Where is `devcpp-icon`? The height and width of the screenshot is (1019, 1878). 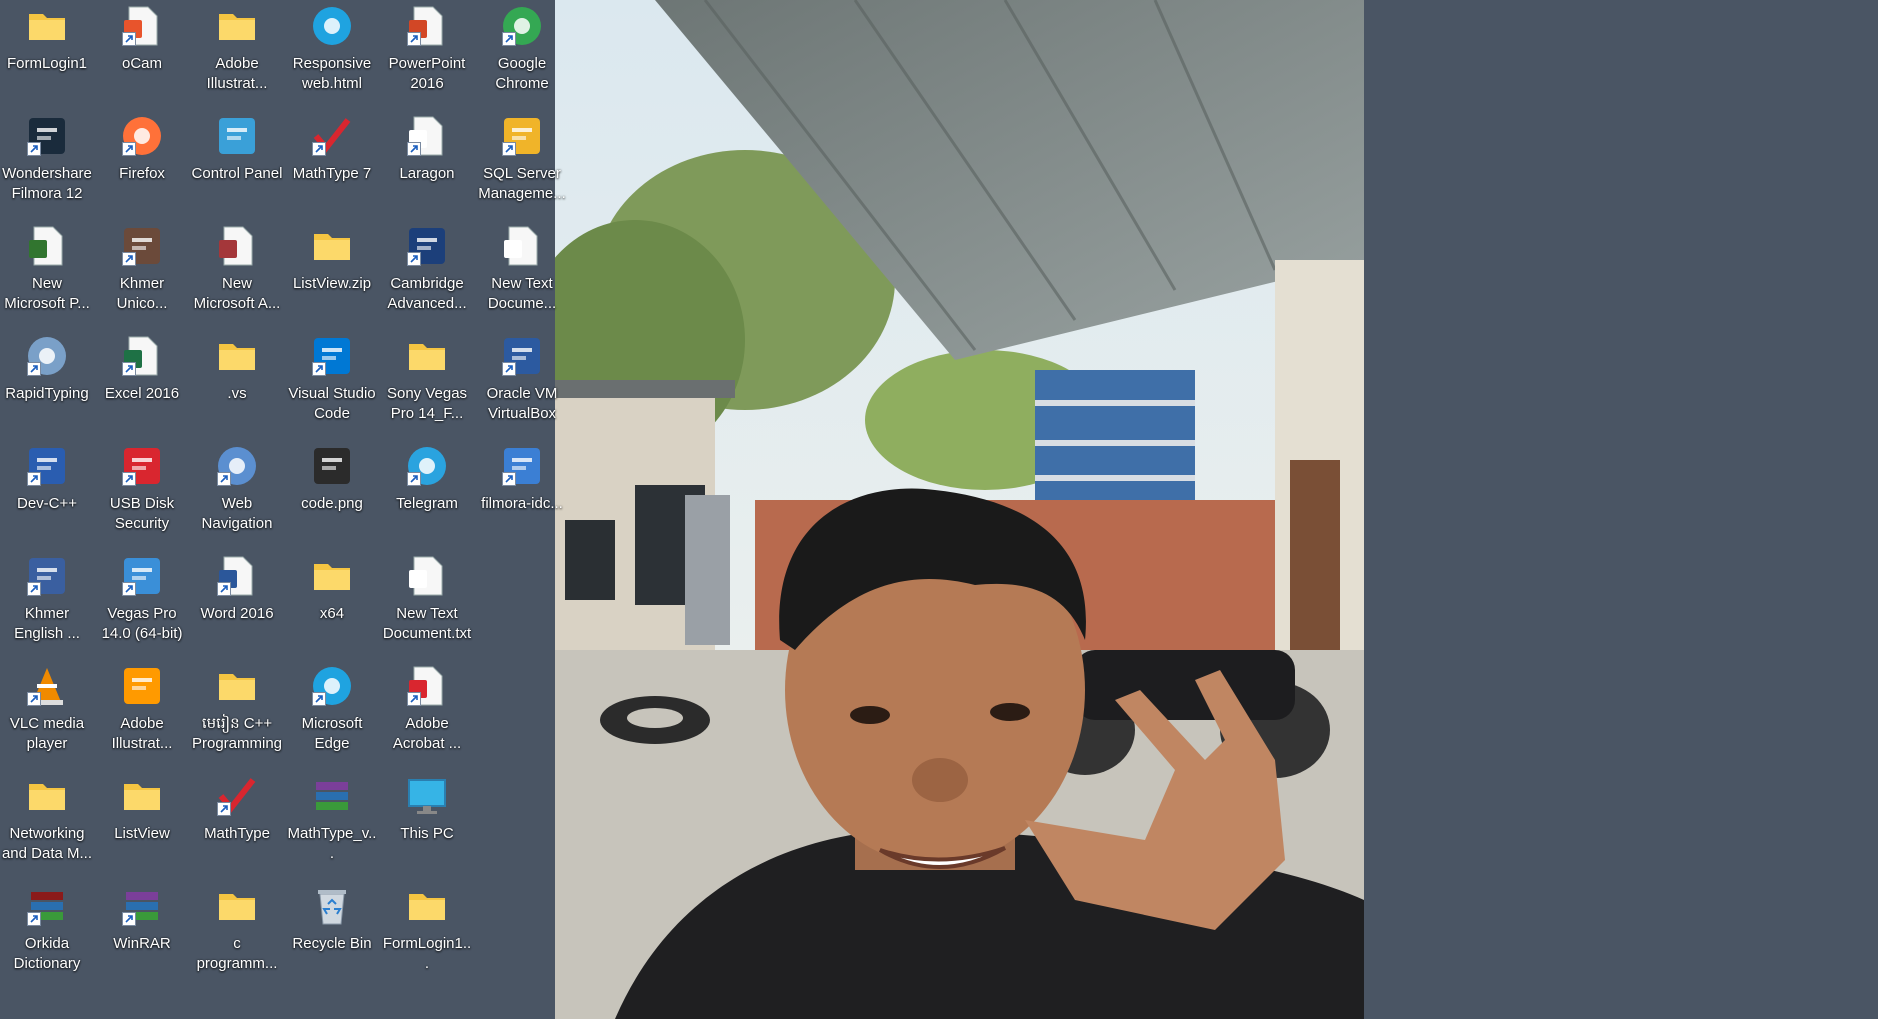
devcpp-icon is located at coordinates (47, 466).